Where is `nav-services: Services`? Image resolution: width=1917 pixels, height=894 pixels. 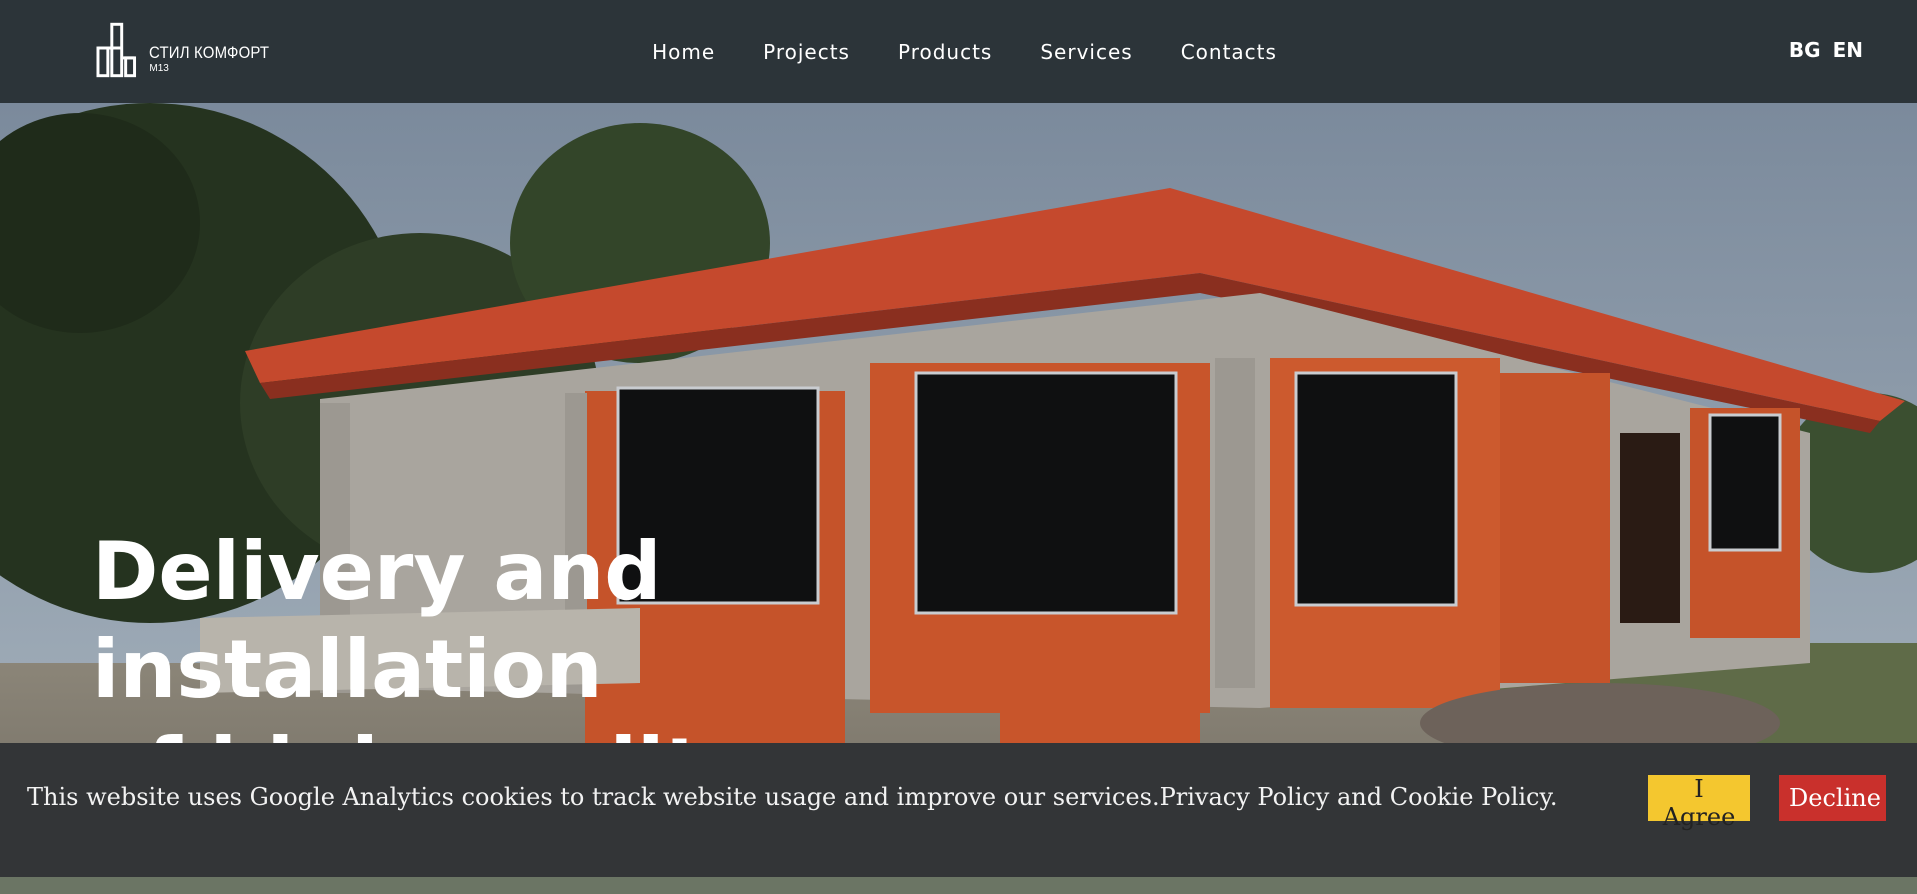
nav-services: Services is located at coordinates (1086, 52).